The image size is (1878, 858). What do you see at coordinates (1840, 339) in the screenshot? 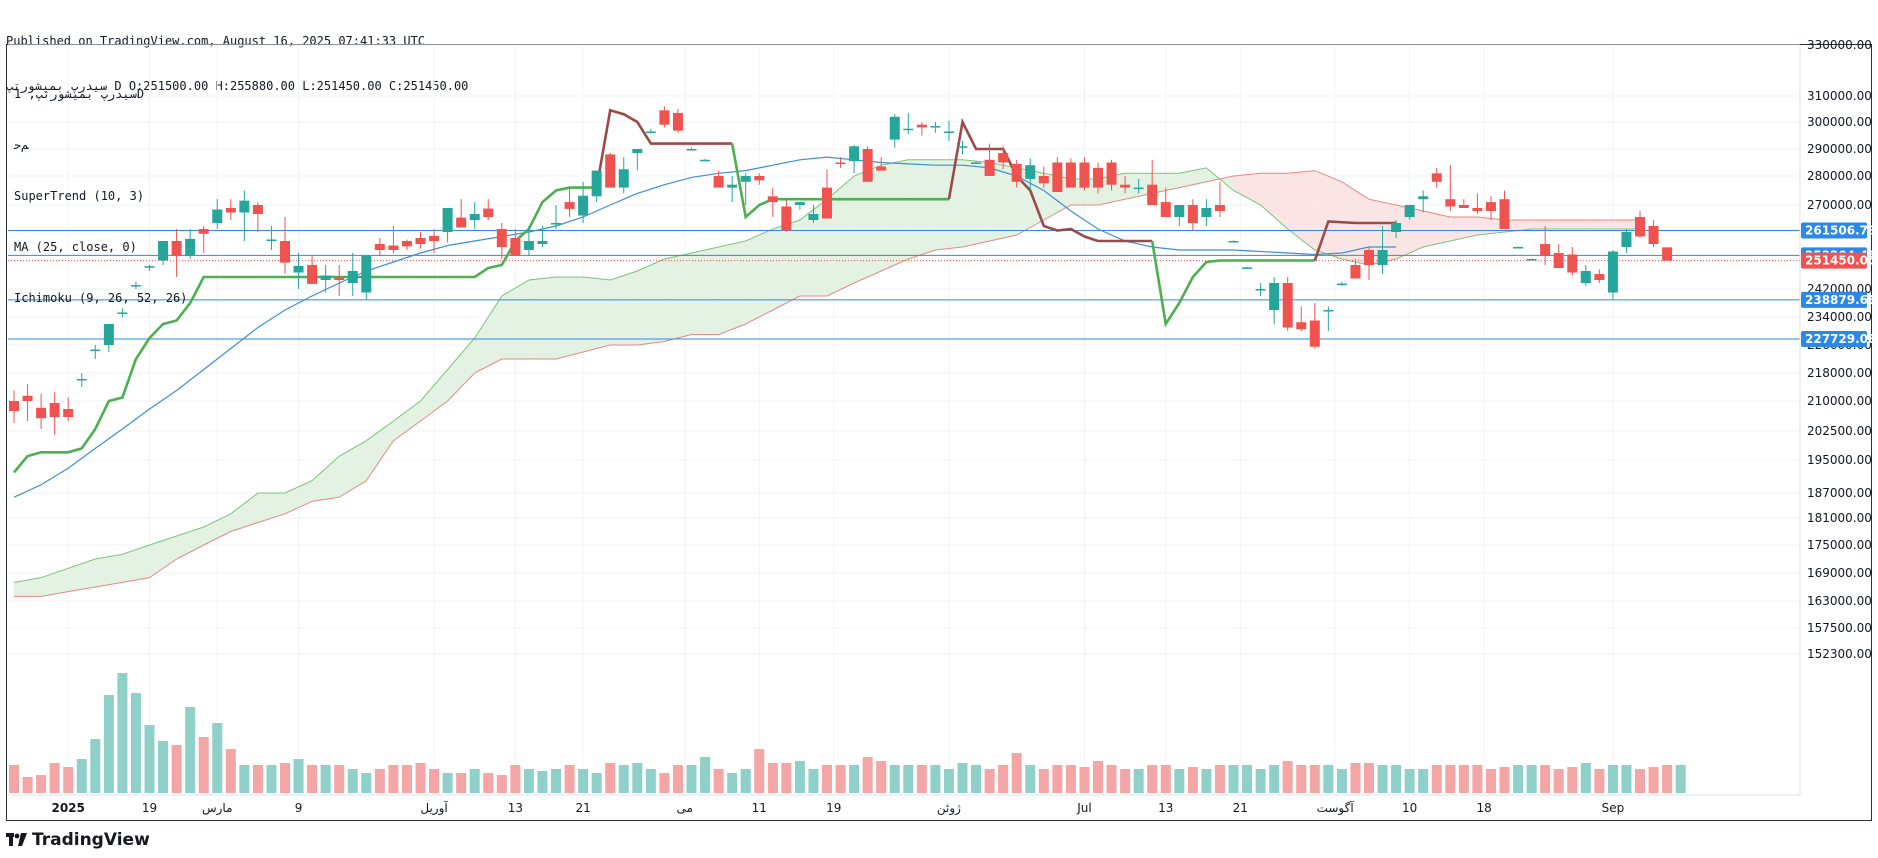
I see `hline-price-tag: 227729.08` at bounding box center [1840, 339].